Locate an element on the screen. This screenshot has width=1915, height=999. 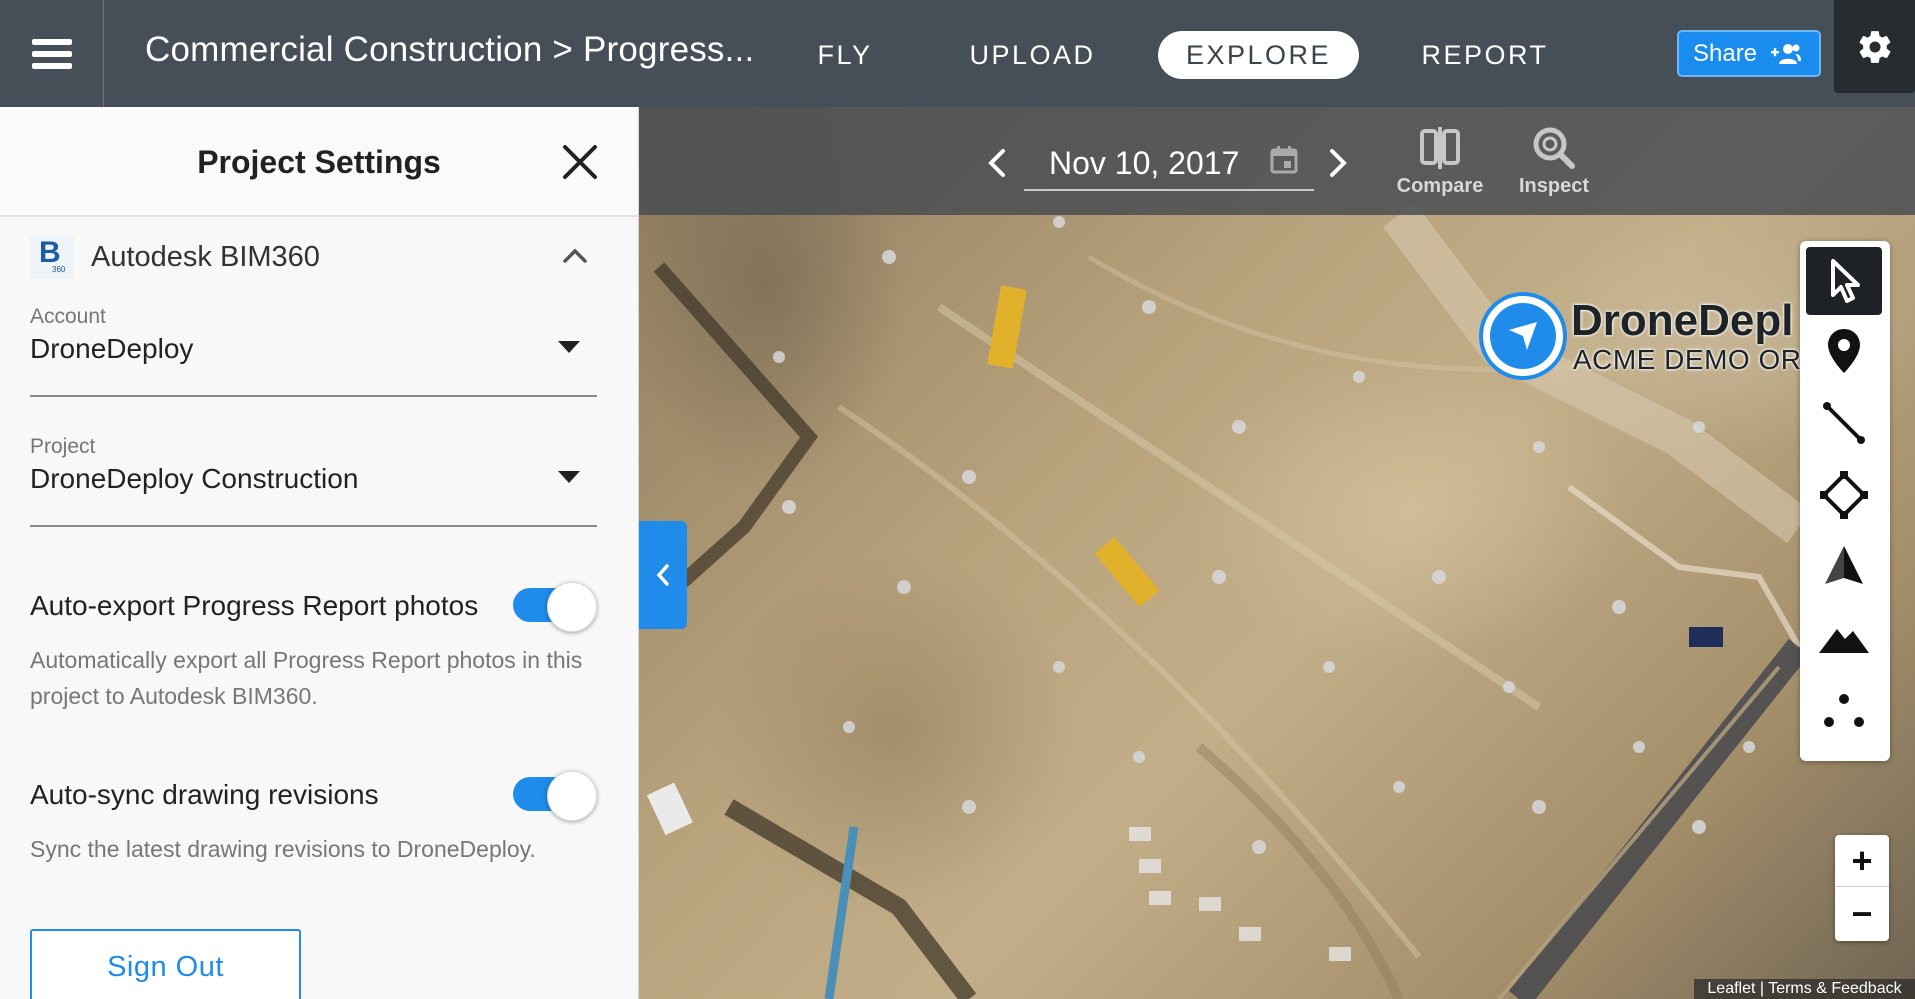
panel-header: Project Settings is located at coordinates (319, 162).